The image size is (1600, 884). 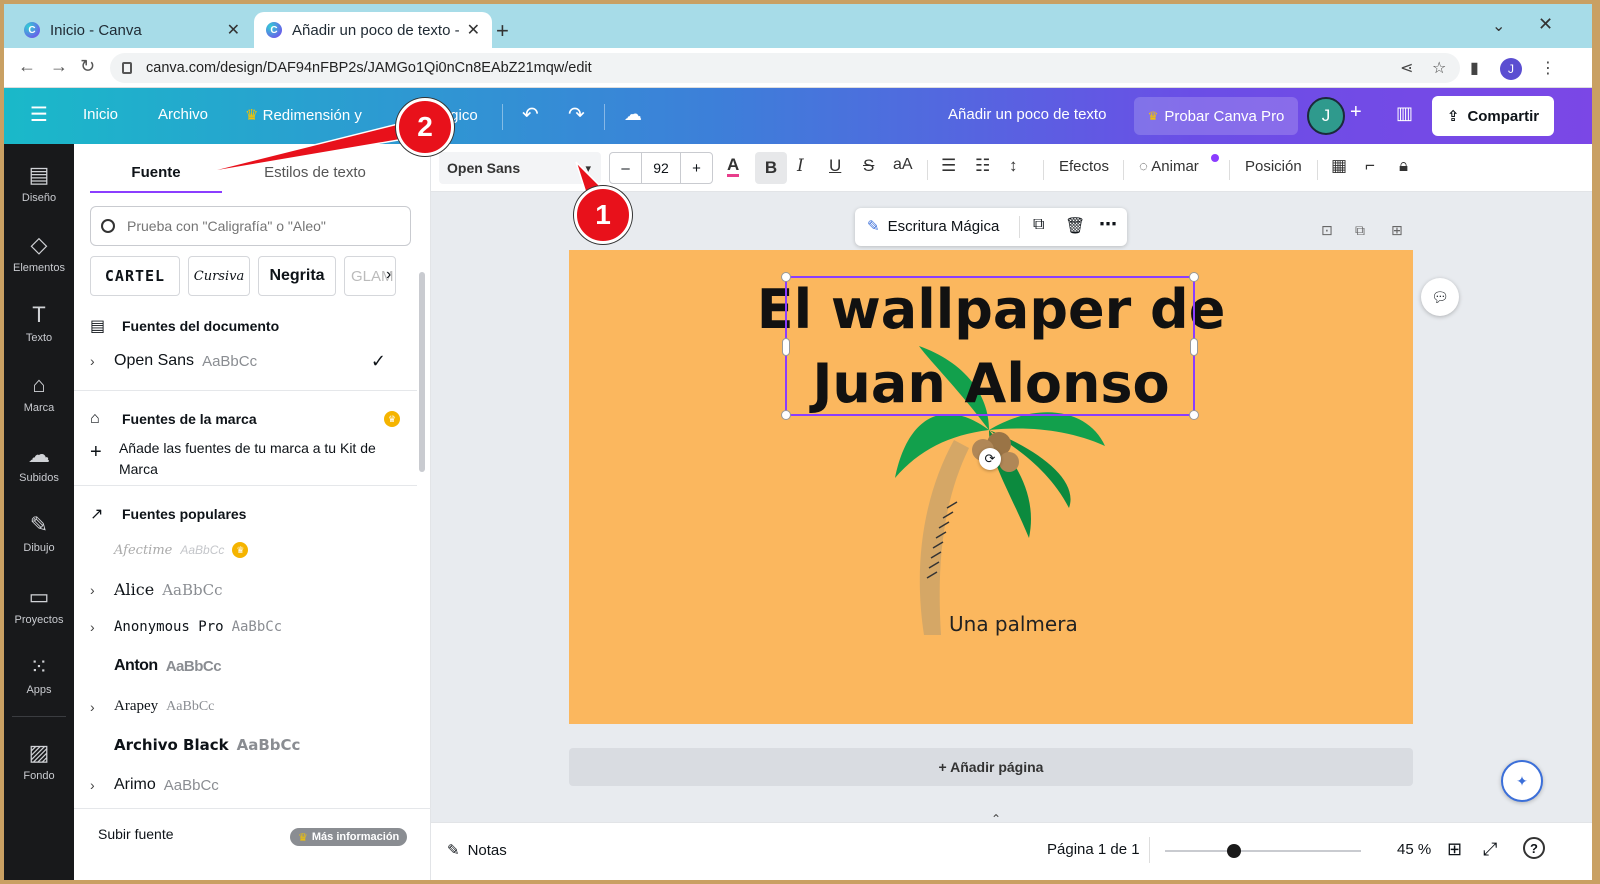 What do you see at coordinates (1093, 849) in the screenshot?
I see `page-indicator: Página 1 de 1` at bounding box center [1093, 849].